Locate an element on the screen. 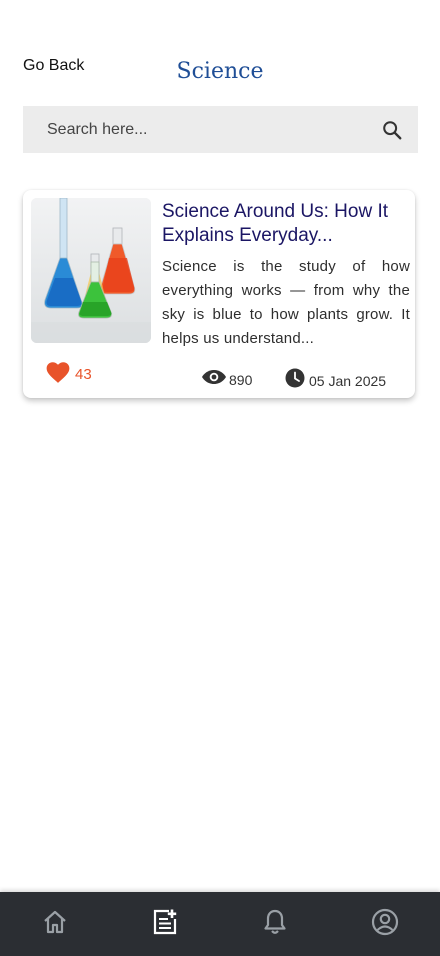 The image size is (440, 956). like-button: 43 is located at coordinates (68, 374).